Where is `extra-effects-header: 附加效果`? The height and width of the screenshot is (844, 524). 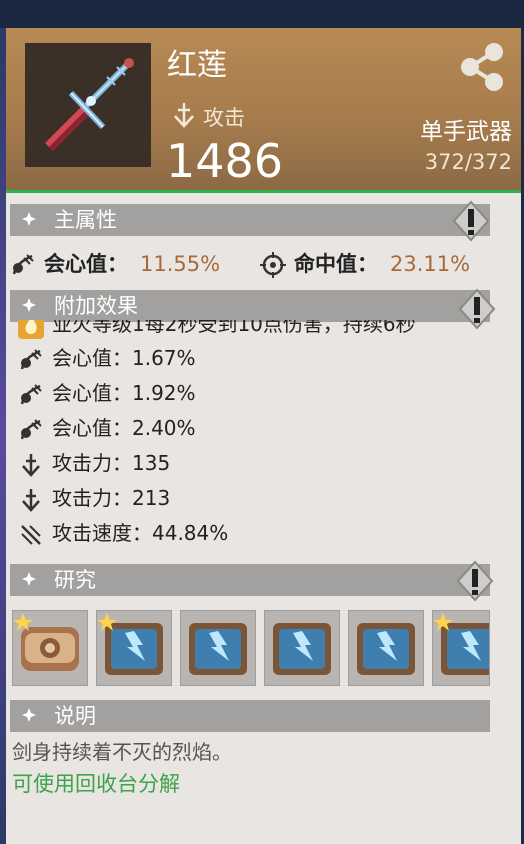
extra-effects-header: 附加效果 is located at coordinates (250, 306).